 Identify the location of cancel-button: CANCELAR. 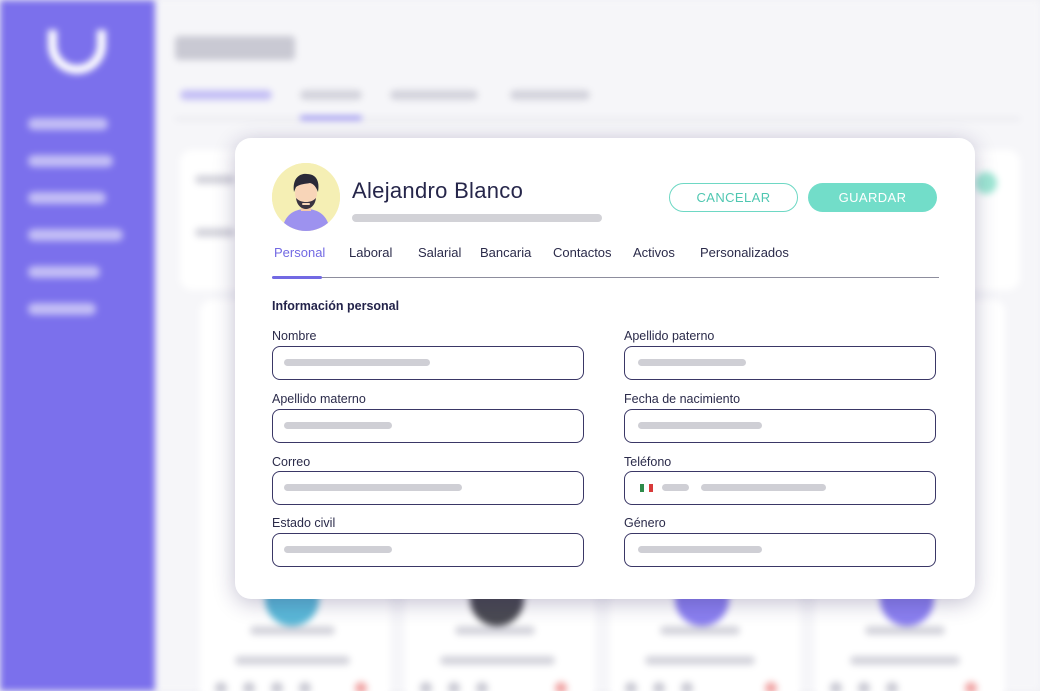
(733, 197).